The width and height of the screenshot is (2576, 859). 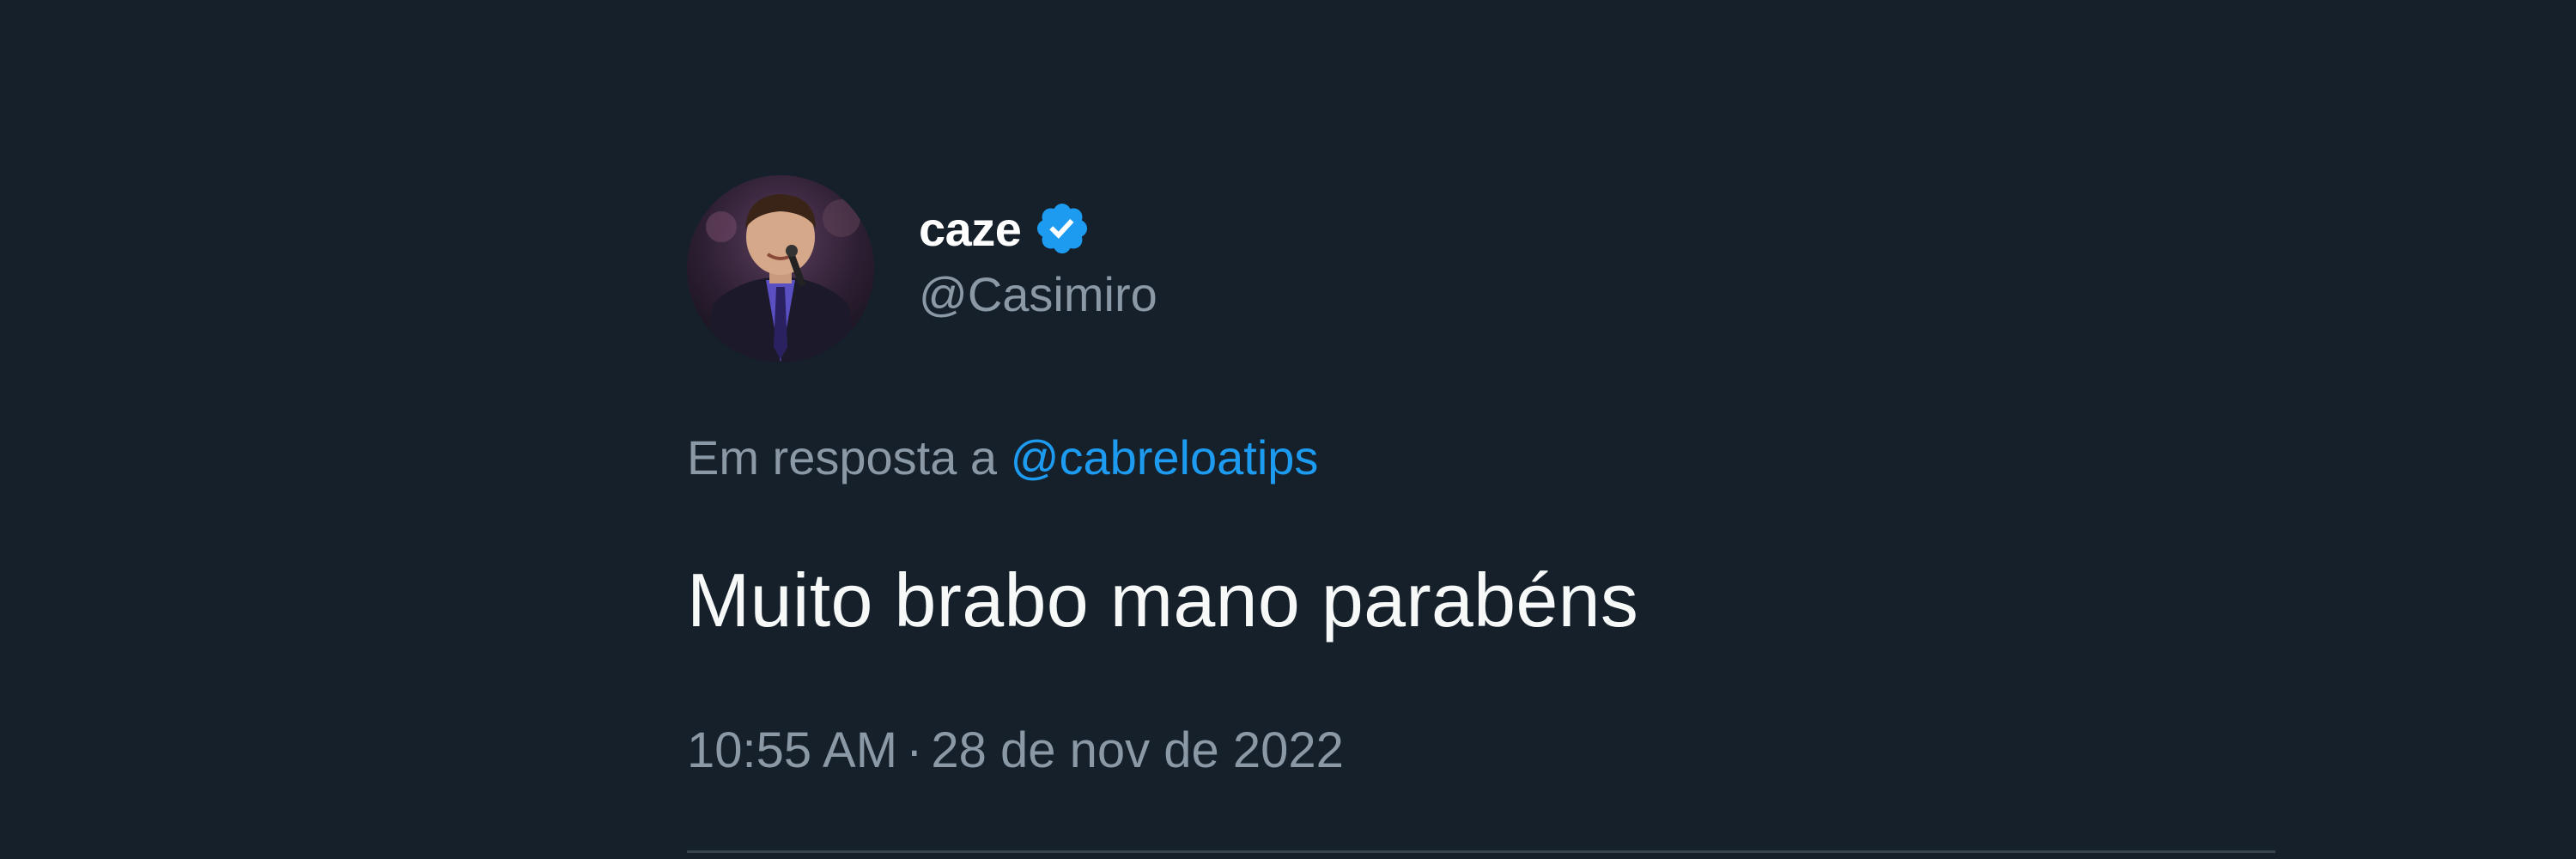 I want to click on author-block: caze @Casimiro, so click(x=1038, y=260).